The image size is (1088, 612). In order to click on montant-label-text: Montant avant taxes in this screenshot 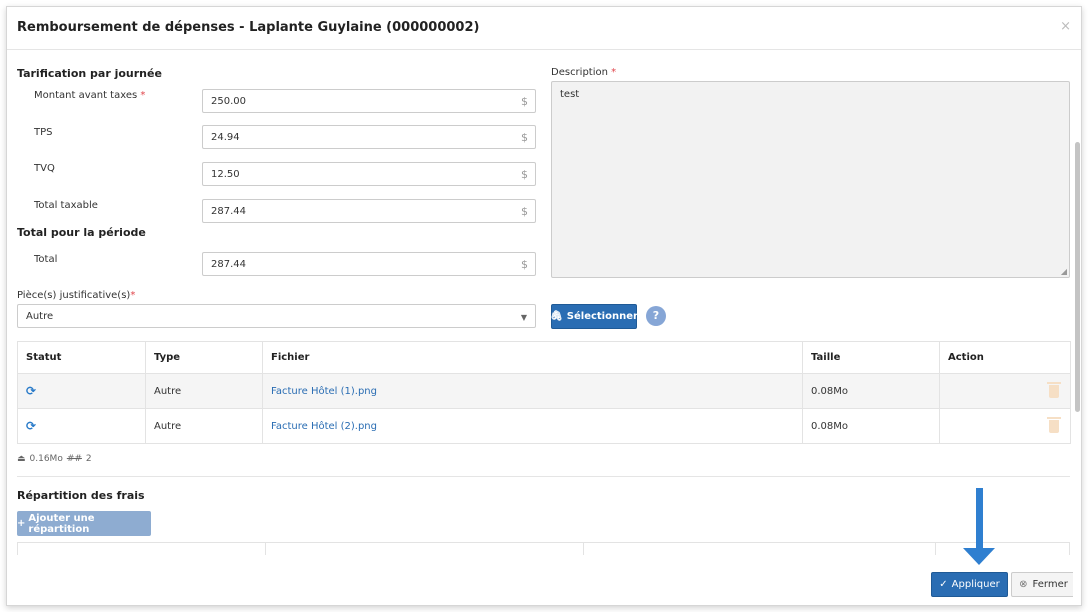, I will do `click(86, 95)`.